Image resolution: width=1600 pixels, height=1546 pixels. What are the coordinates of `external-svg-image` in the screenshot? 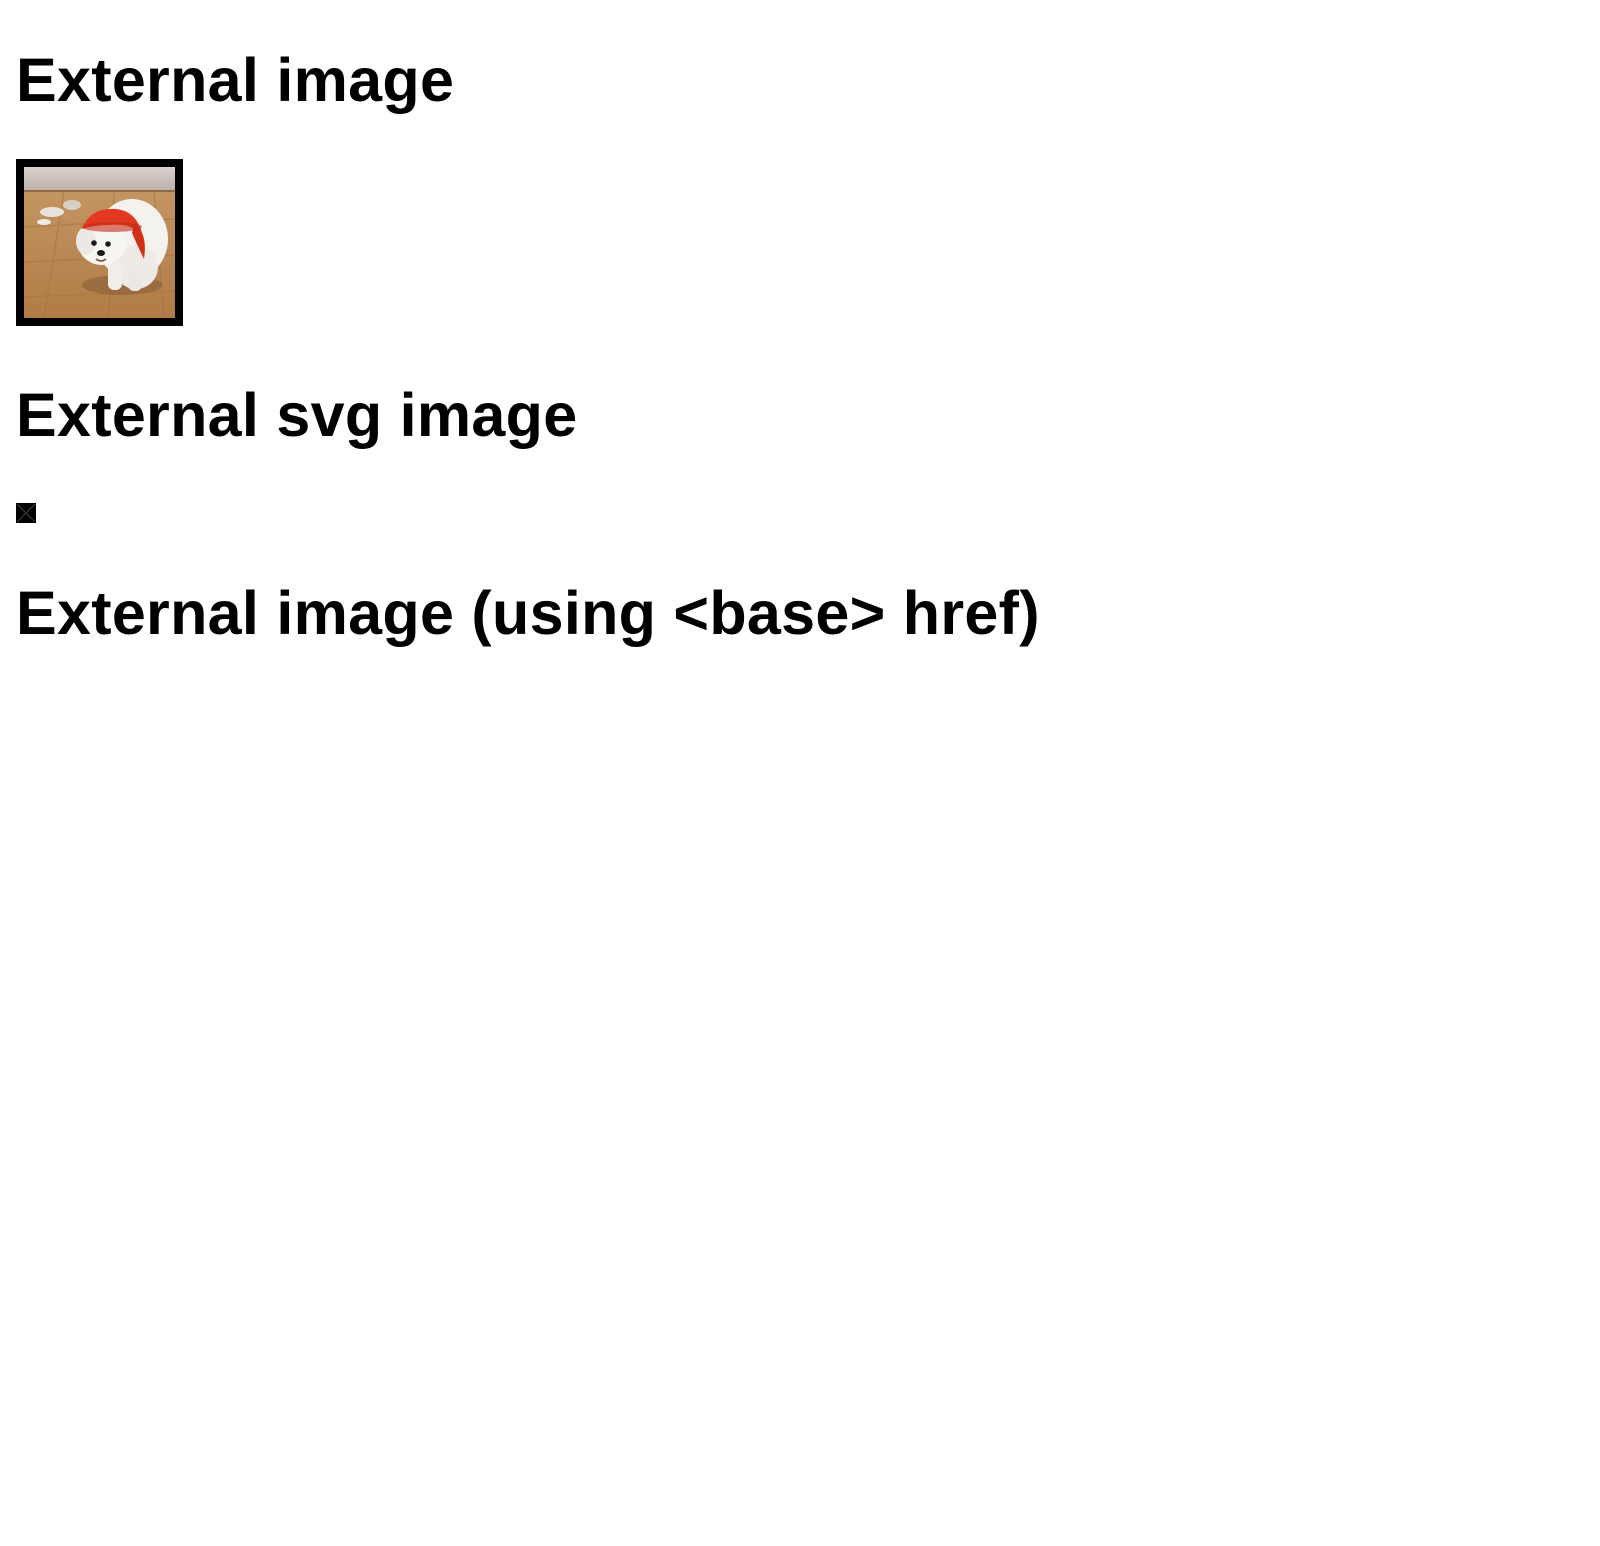 It's located at (26, 513).